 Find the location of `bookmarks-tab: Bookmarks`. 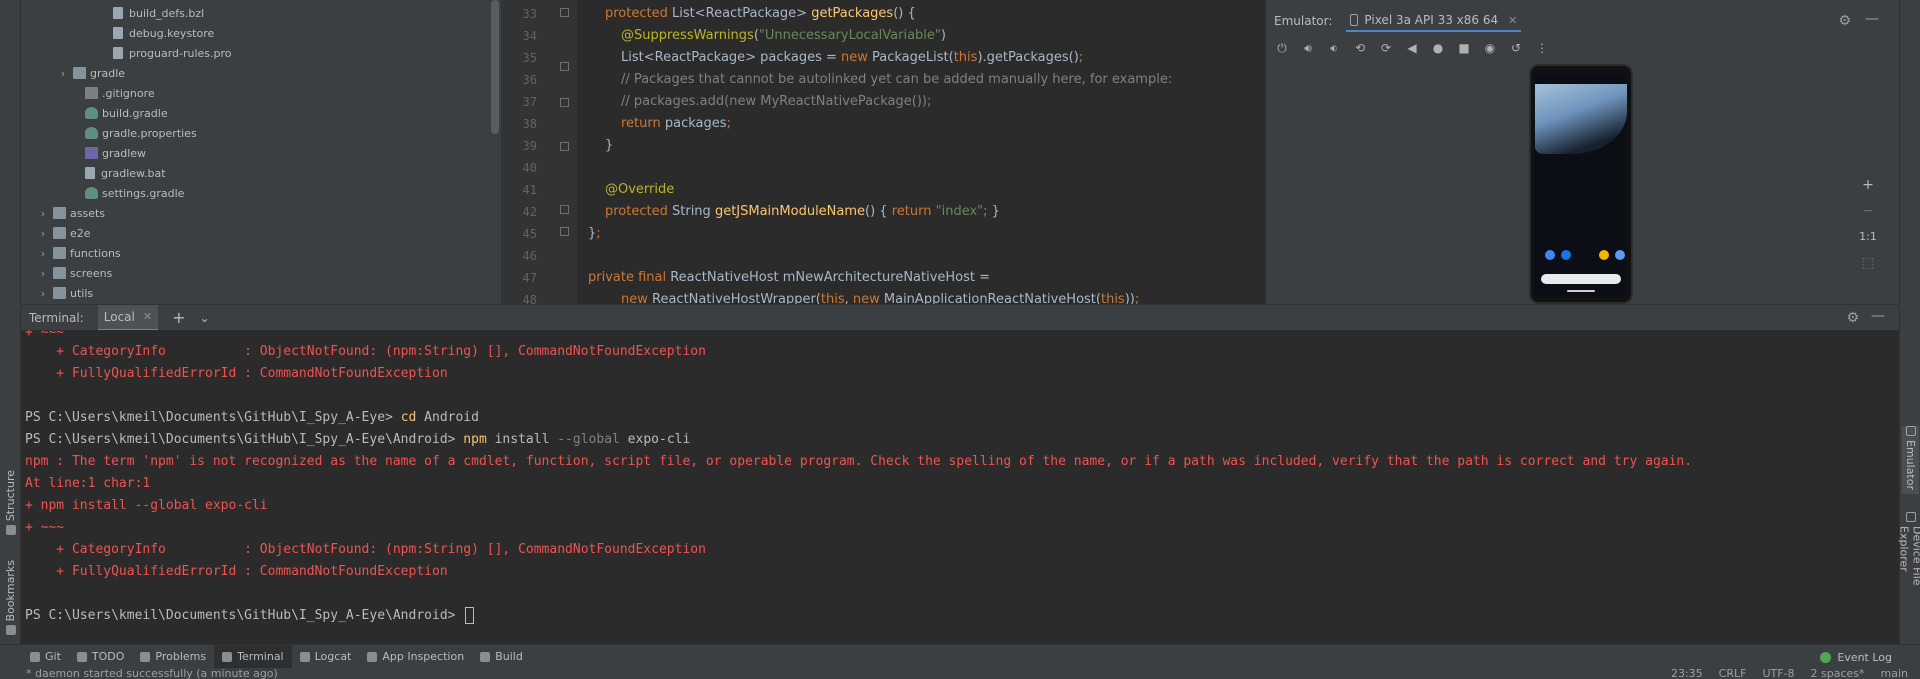

bookmarks-tab: Bookmarks is located at coordinates (10, 598).